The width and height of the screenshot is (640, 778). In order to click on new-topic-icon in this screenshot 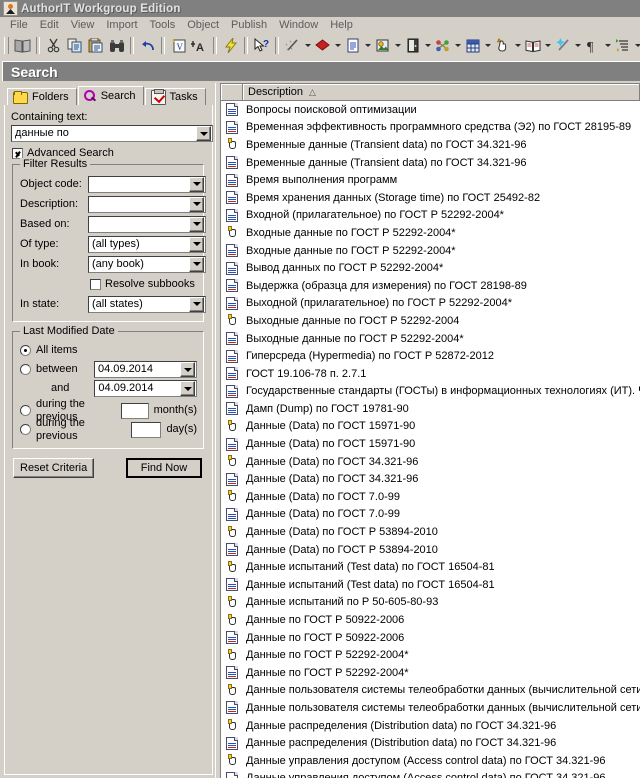, I will do `click(352, 45)`.